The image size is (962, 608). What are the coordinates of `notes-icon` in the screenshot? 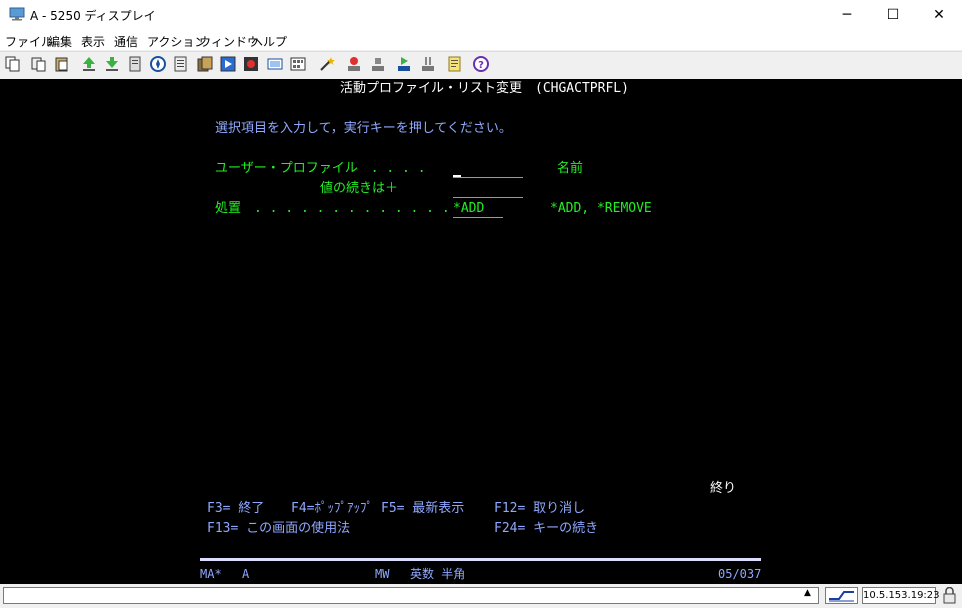 It's located at (181, 64).